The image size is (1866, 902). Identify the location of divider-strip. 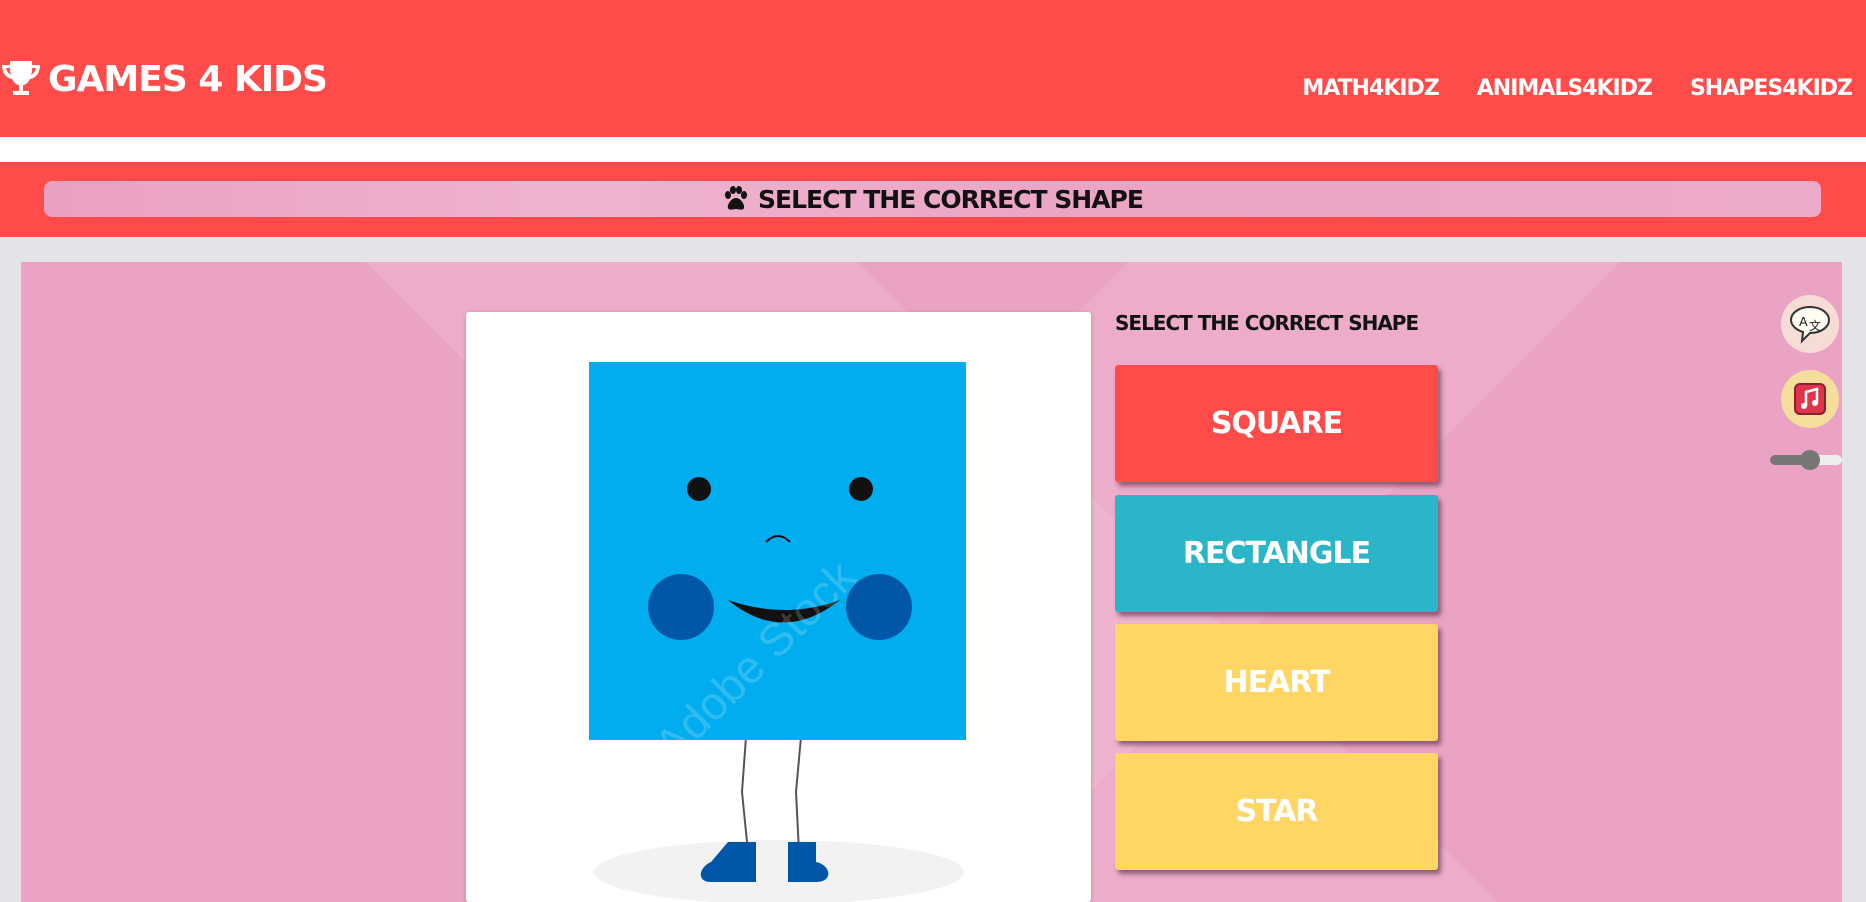
(933, 149).